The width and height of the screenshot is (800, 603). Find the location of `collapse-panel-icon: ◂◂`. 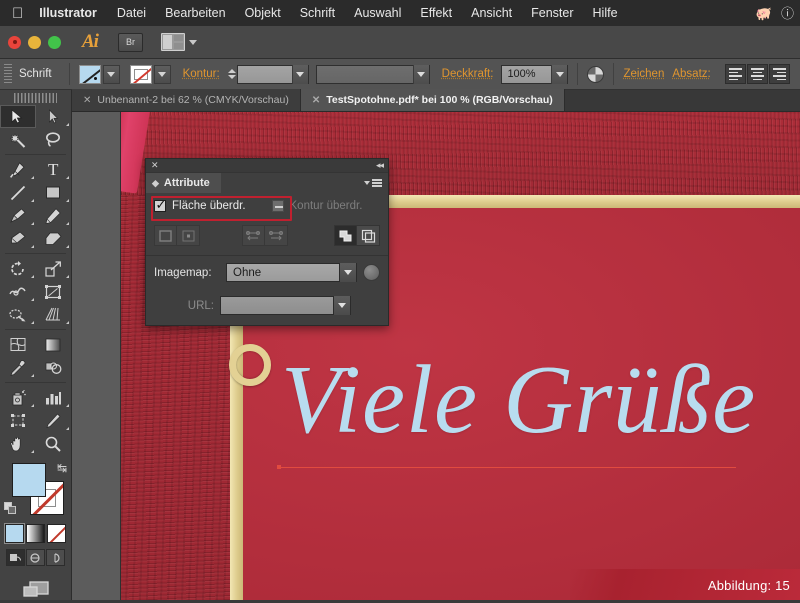

collapse-panel-icon: ◂◂ is located at coordinates (380, 165).